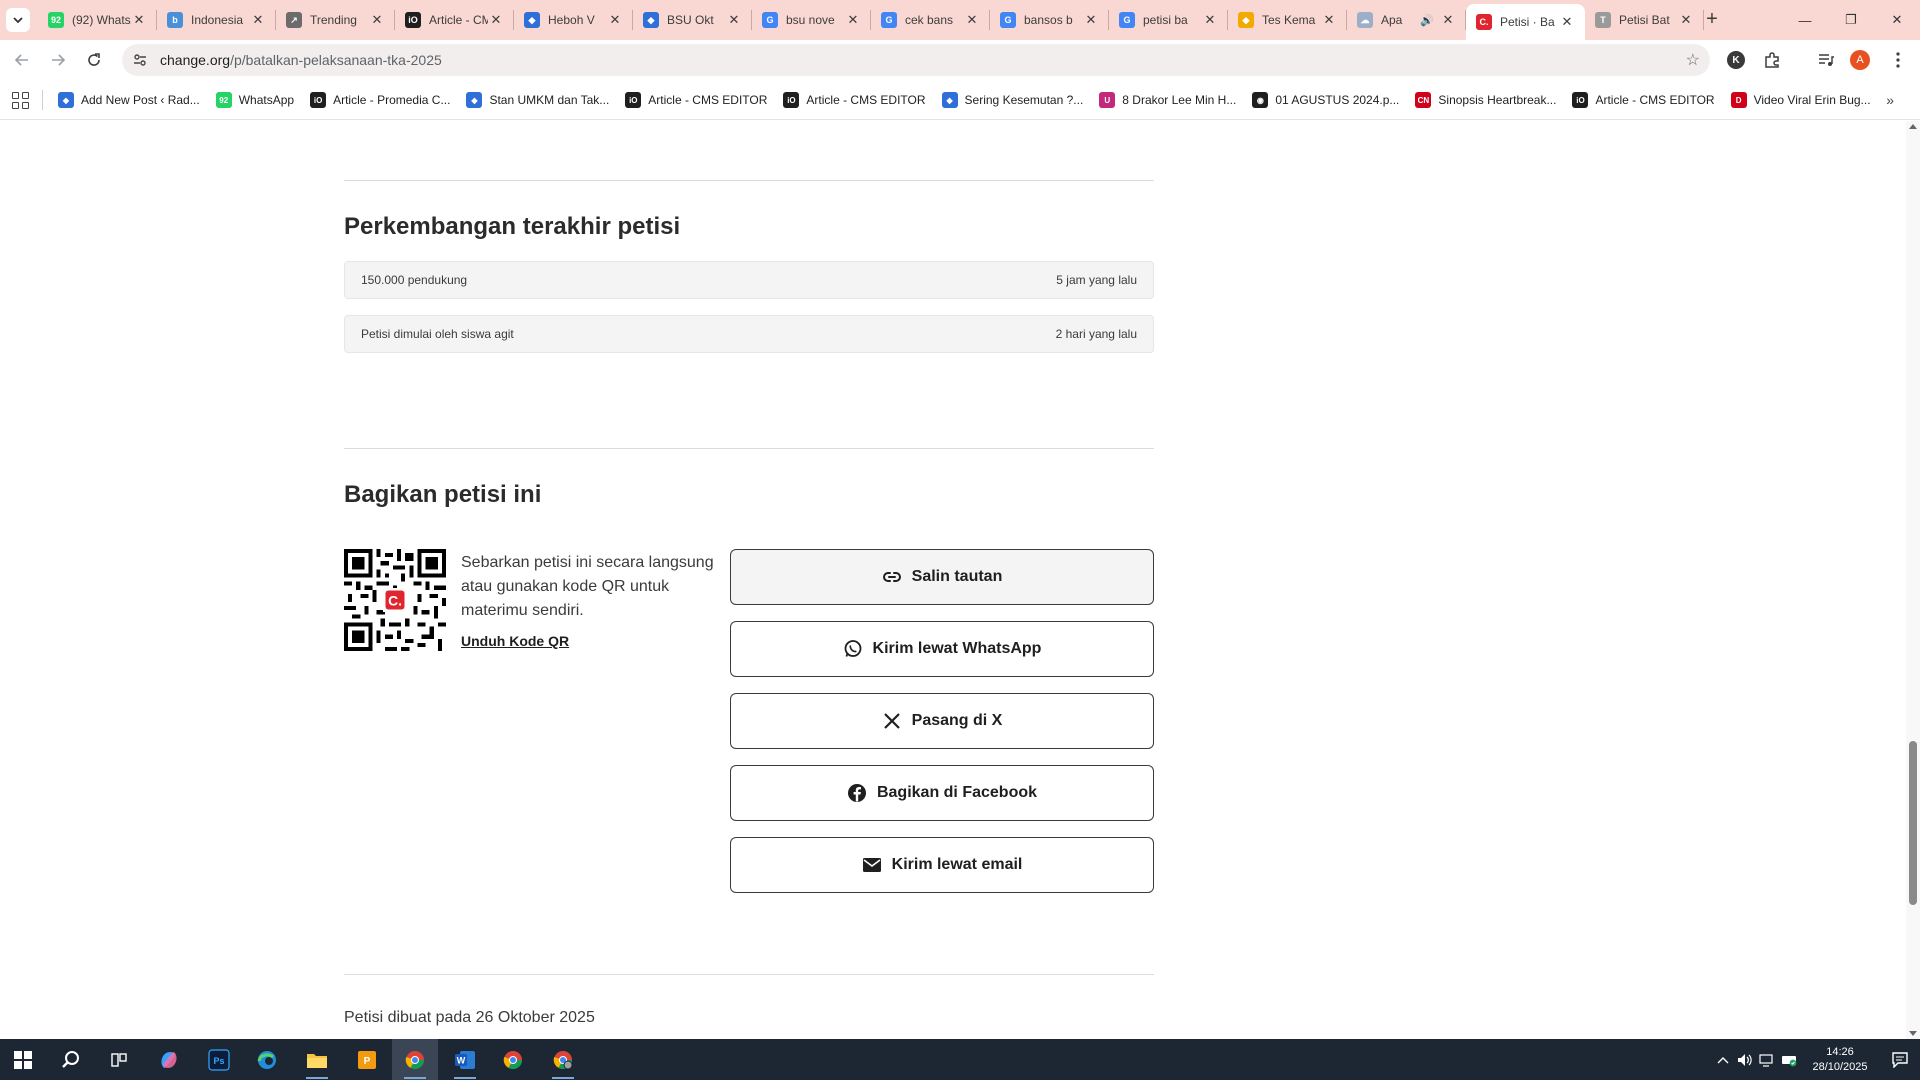 The image size is (1920, 1080). I want to click on email-share-button: Kirim lewat email, so click(942, 865).